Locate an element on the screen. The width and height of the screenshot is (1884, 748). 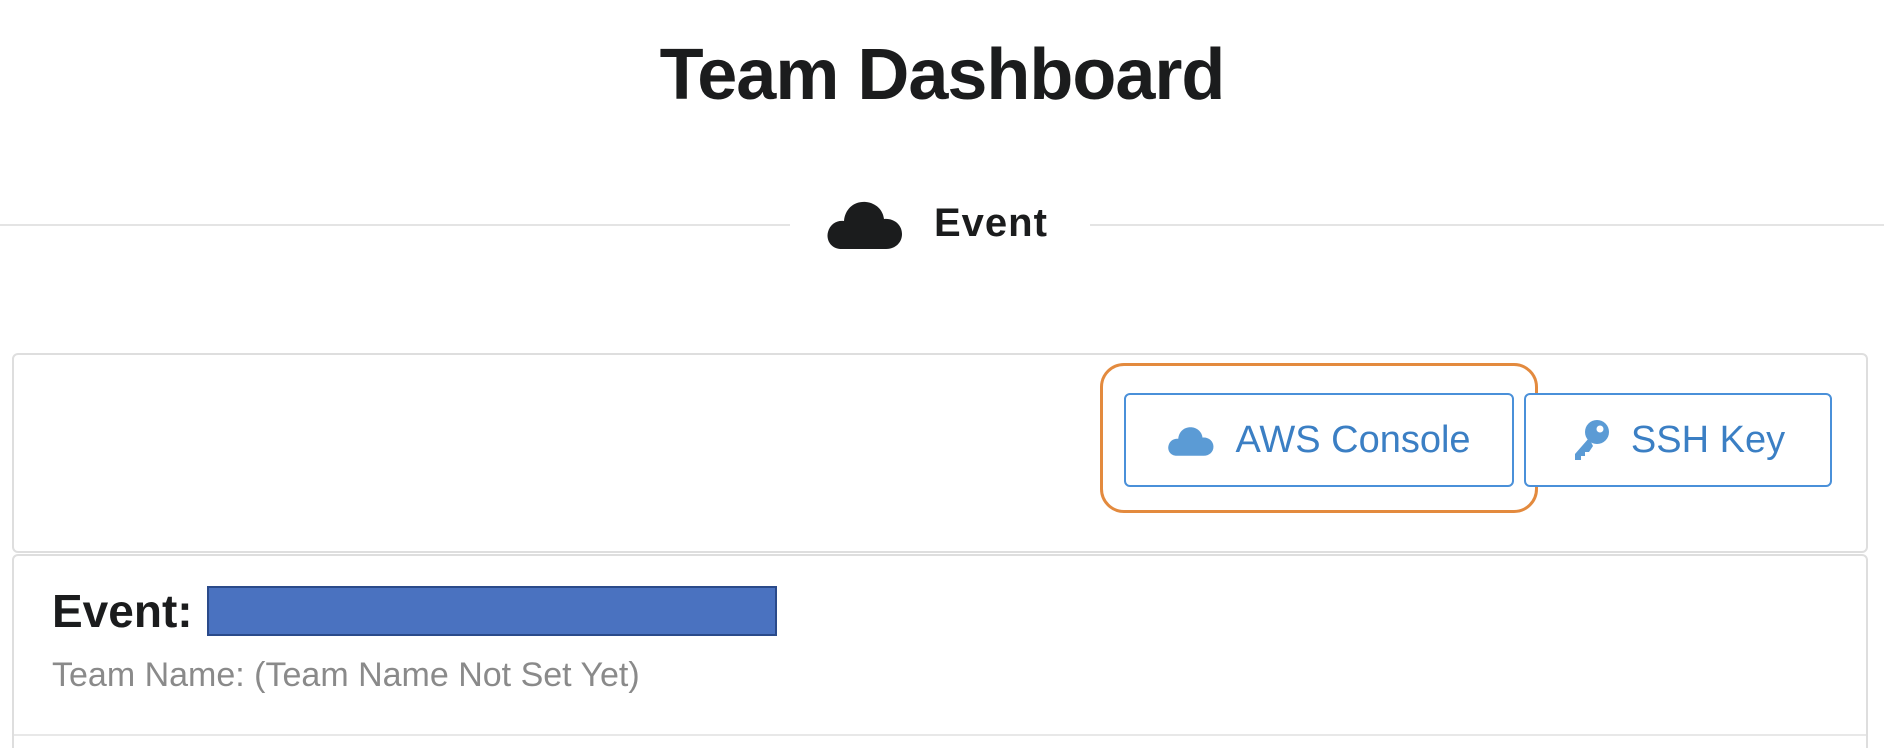
aws-console-button: AWS Console is located at coordinates (1319, 440).